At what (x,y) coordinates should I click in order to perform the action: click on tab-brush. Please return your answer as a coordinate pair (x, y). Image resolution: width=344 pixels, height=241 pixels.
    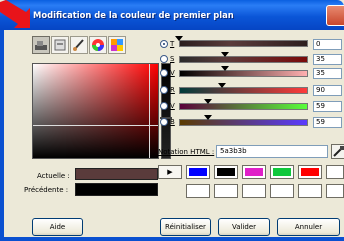
    Looking at the image, I should click on (79, 45).